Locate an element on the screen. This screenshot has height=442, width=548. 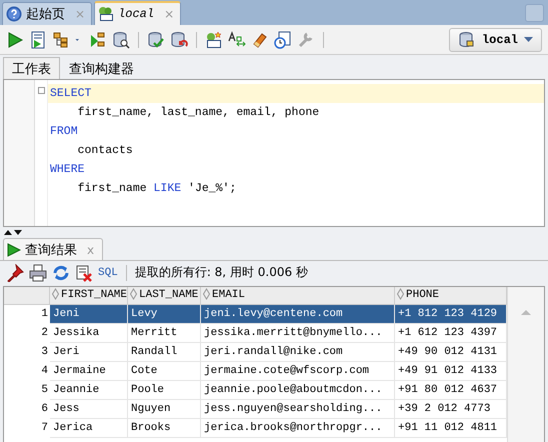
status-text: 提取的所有行: 8, 用时 0.006 秒 is located at coordinates (221, 272).